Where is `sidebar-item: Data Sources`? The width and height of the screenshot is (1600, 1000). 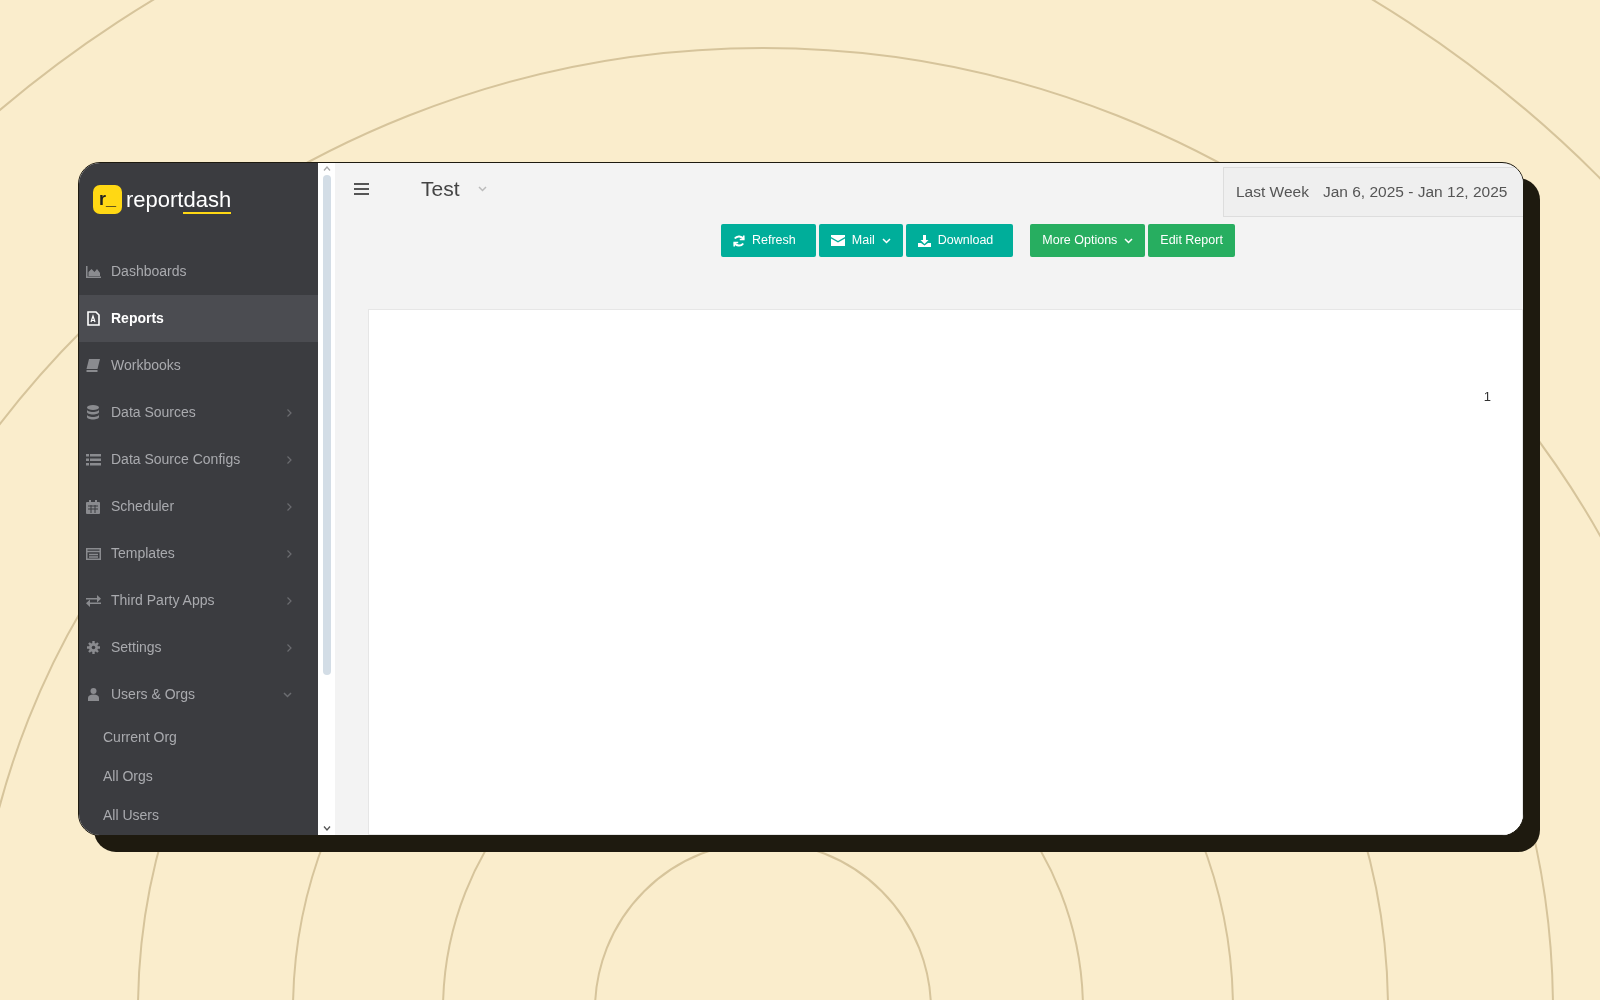
sidebar-item: Data Sources is located at coordinates (198, 412).